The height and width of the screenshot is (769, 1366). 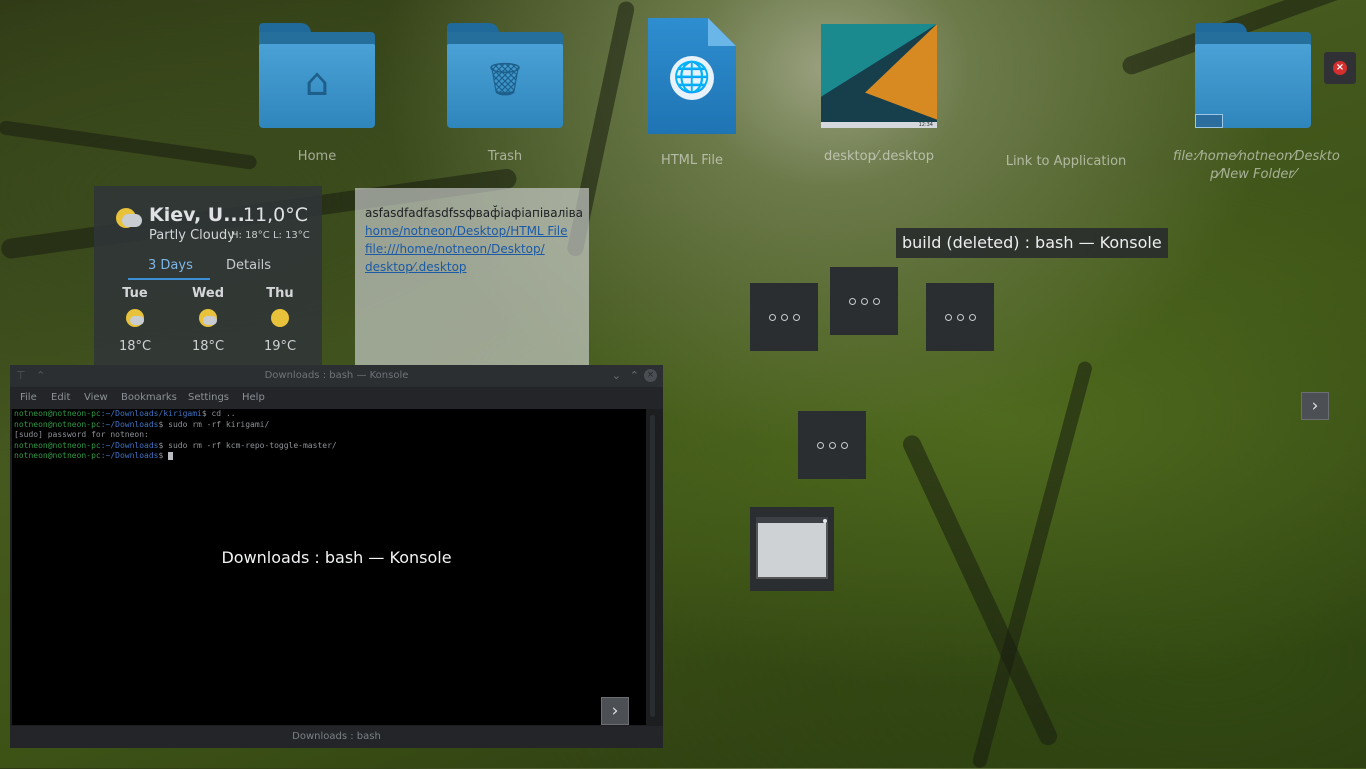 I want to click on link-to-application-icon, so click(x=1066, y=76).